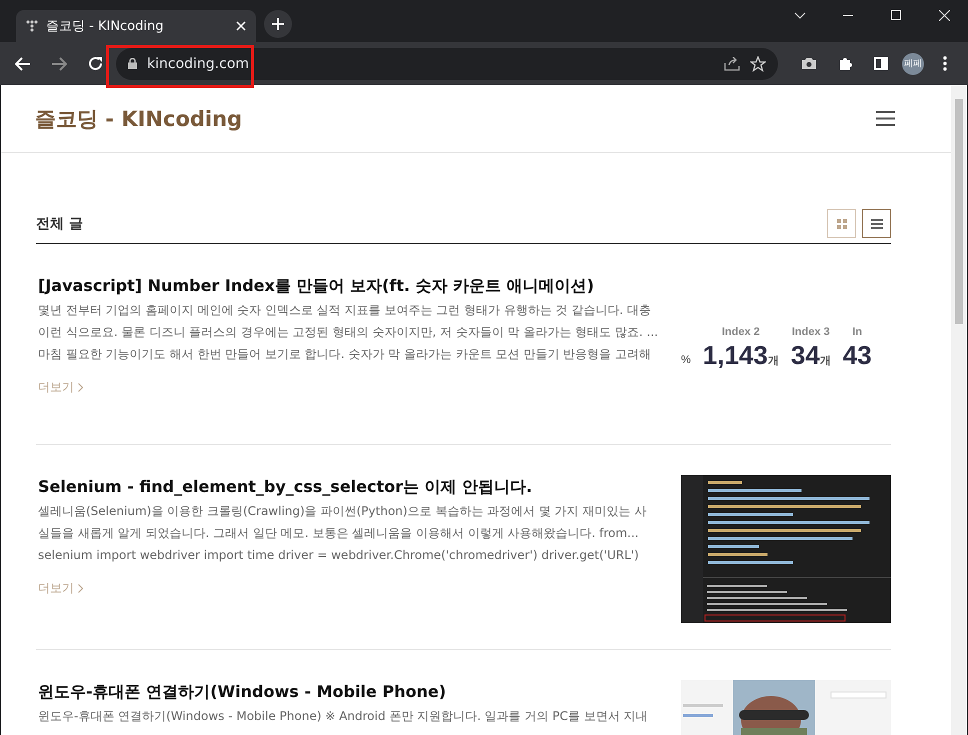 This screenshot has height=735, width=968. I want to click on list-icon, so click(876, 223).